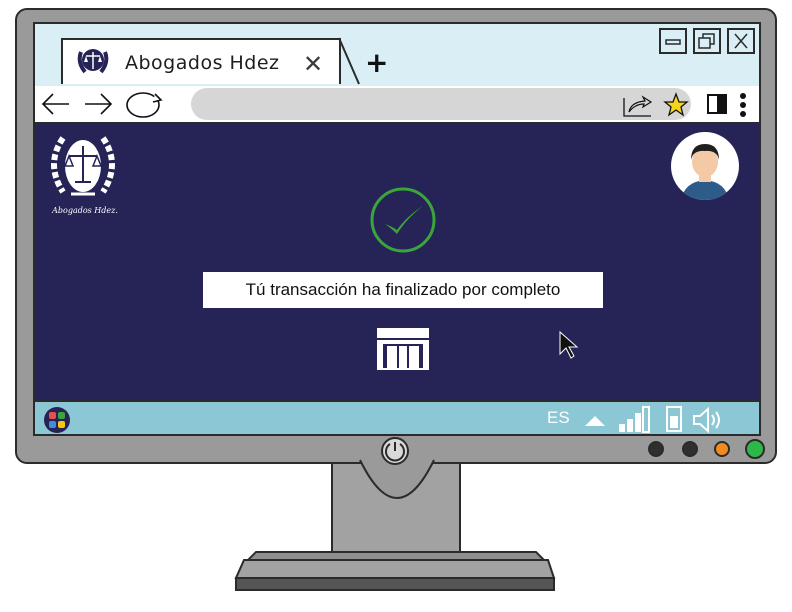 Image resolution: width=792 pixels, height=612 pixels. I want to click on taskbar: ES, so click(397, 417).